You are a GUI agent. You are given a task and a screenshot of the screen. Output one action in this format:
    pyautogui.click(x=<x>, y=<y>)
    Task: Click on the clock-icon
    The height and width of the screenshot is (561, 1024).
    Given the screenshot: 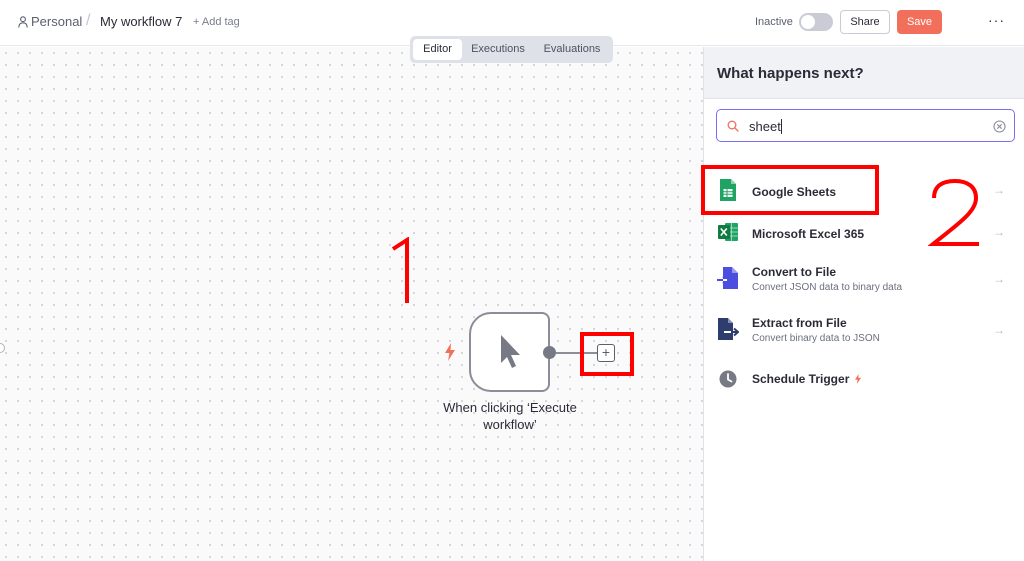 What is the action you would take?
    pyautogui.click(x=728, y=379)
    